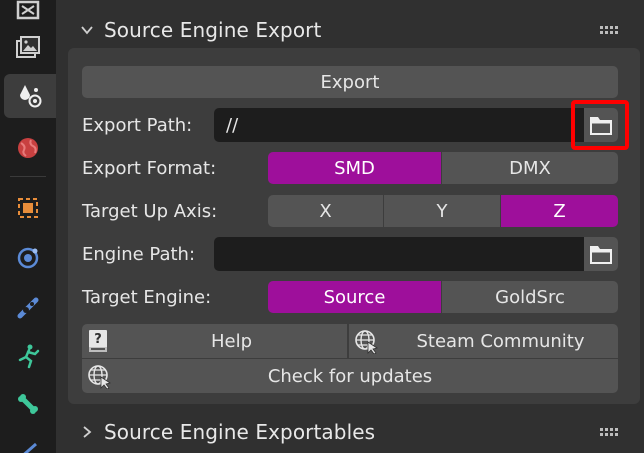 This screenshot has width=644, height=453. I want to click on object-icon, so click(28, 208).